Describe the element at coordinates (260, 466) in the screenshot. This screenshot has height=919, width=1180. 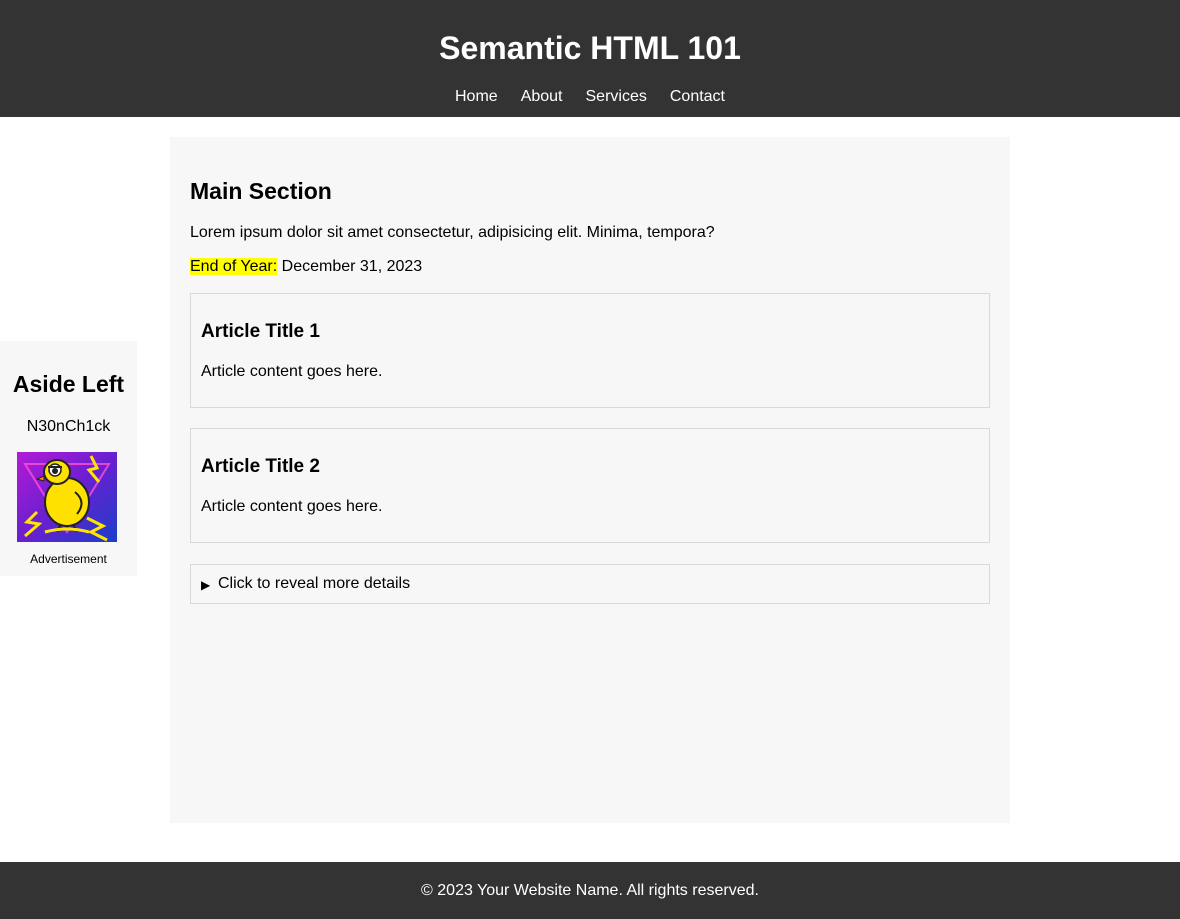
I see `article-title: Article Title 2` at that location.